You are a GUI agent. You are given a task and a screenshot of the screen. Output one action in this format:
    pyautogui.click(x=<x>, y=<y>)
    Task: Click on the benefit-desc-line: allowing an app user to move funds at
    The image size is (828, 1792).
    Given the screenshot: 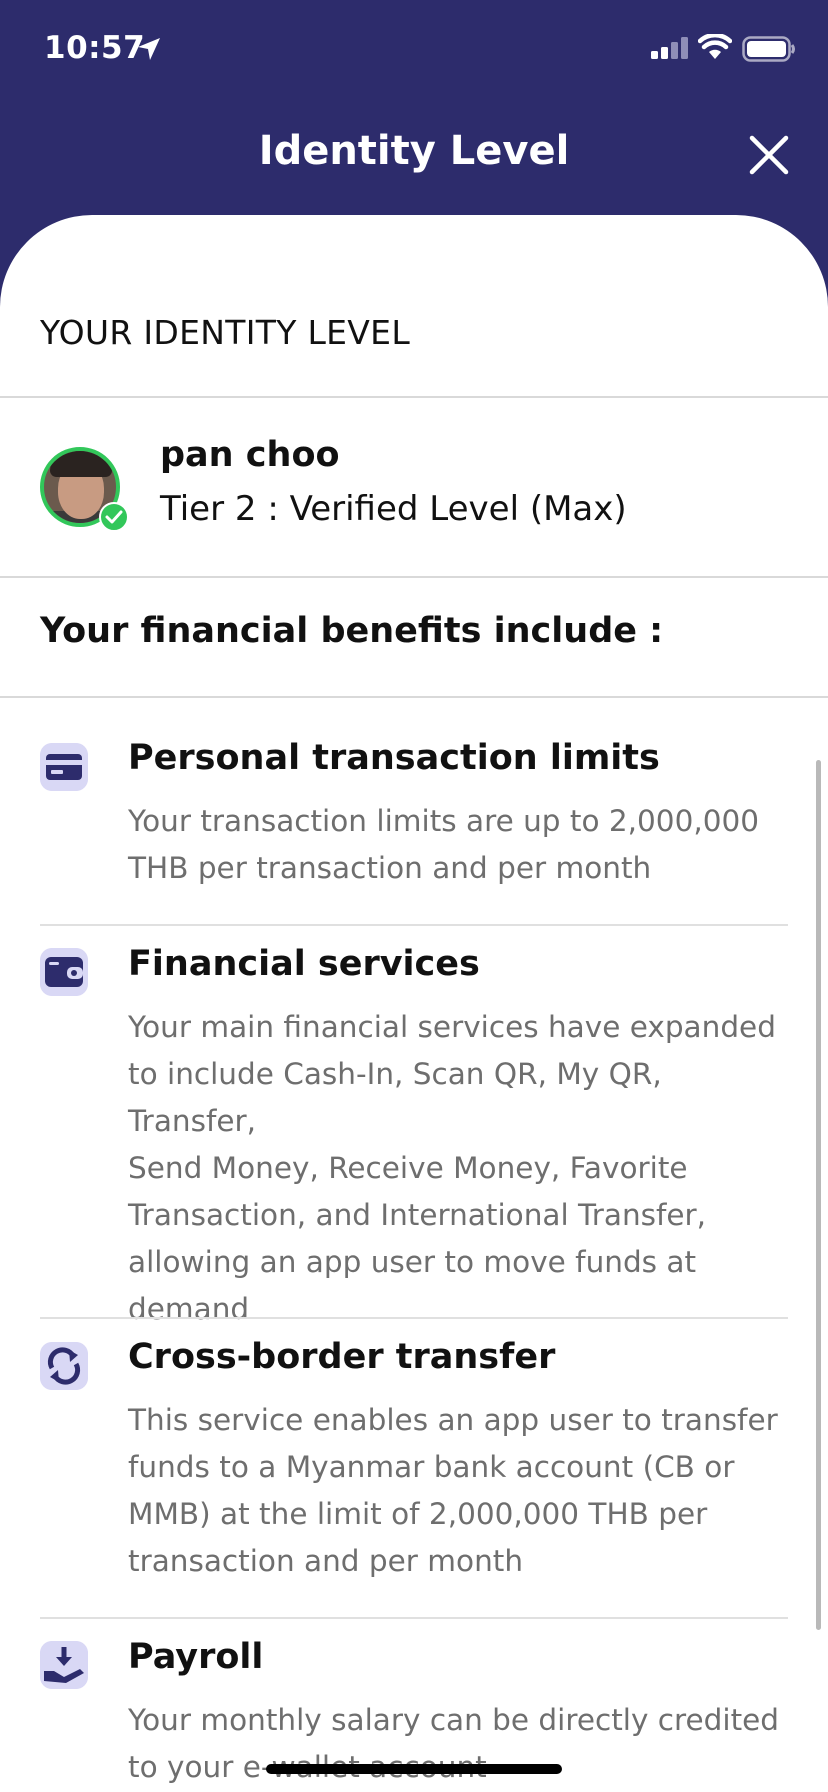 What is the action you would take?
    pyautogui.click(x=412, y=1262)
    